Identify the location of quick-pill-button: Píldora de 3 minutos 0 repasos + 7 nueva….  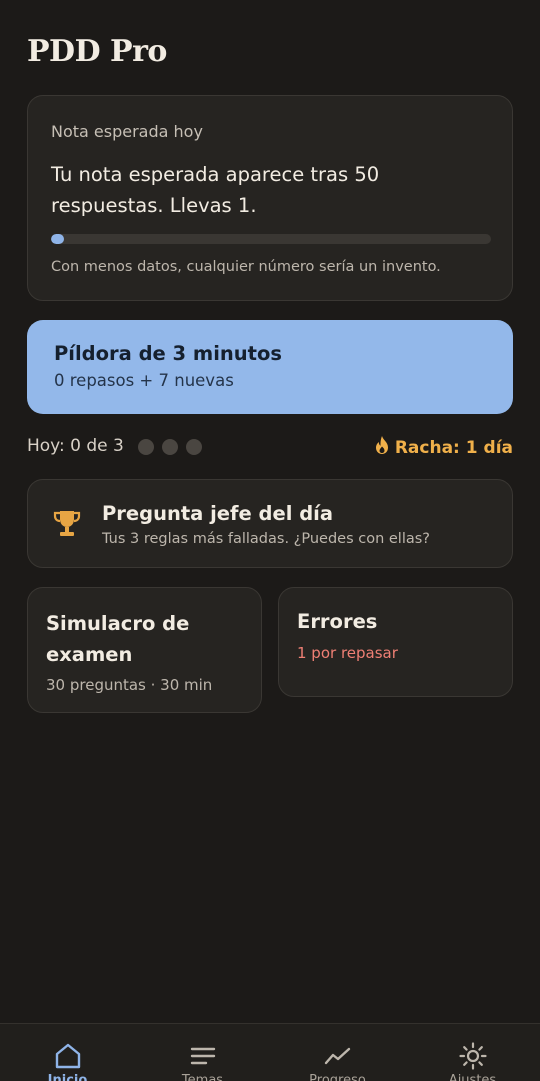
(270, 367).